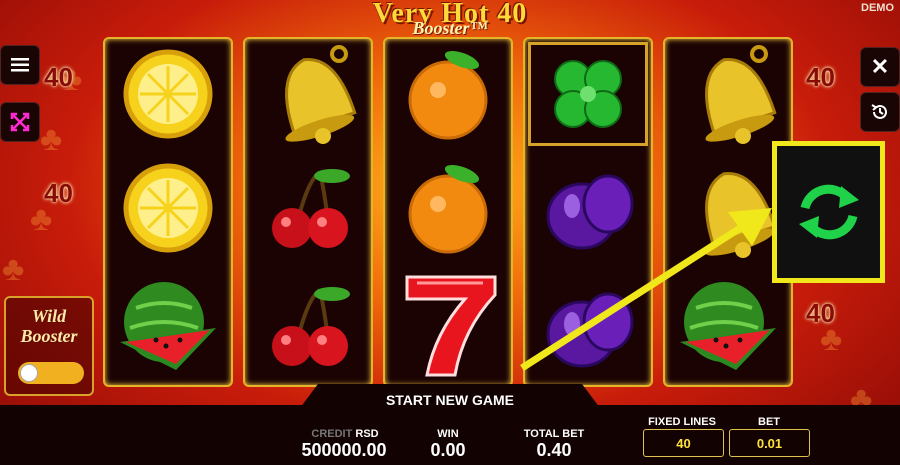 This screenshot has height=465, width=900. What do you see at coordinates (769, 422) in the screenshot?
I see `bet-label: BET` at bounding box center [769, 422].